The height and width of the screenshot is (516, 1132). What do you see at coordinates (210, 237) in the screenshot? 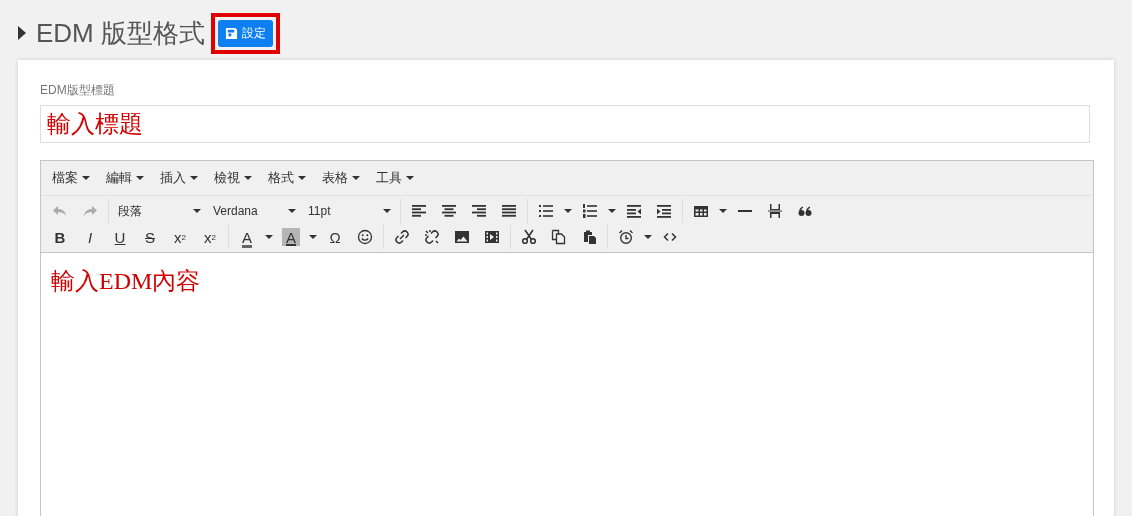
I see `format-button: x$^{2}$` at bounding box center [210, 237].